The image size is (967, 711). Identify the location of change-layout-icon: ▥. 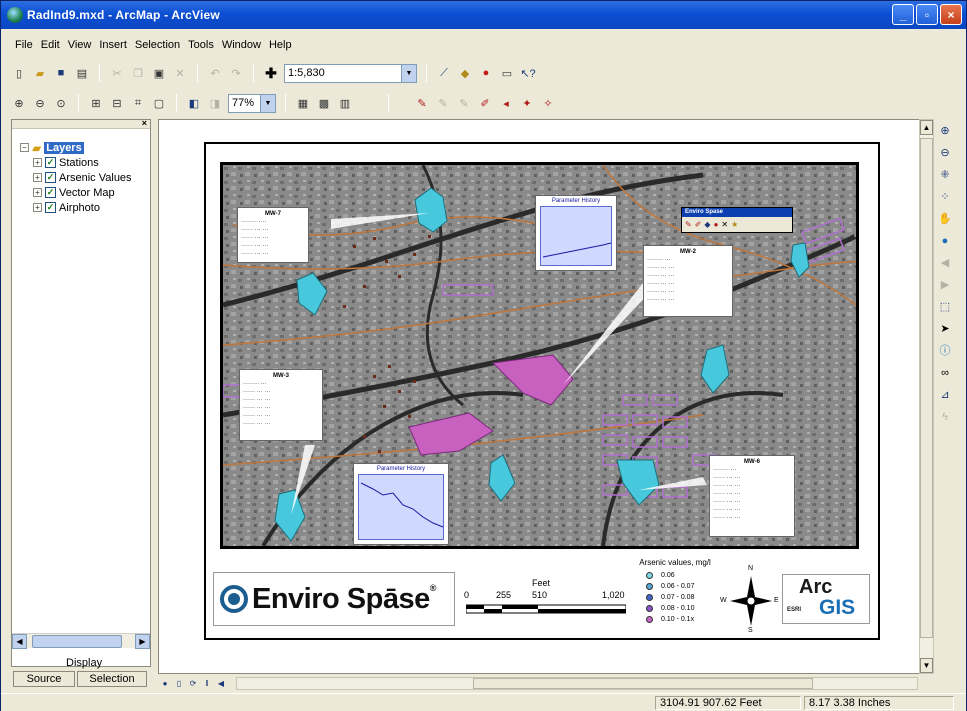
(345, 103).